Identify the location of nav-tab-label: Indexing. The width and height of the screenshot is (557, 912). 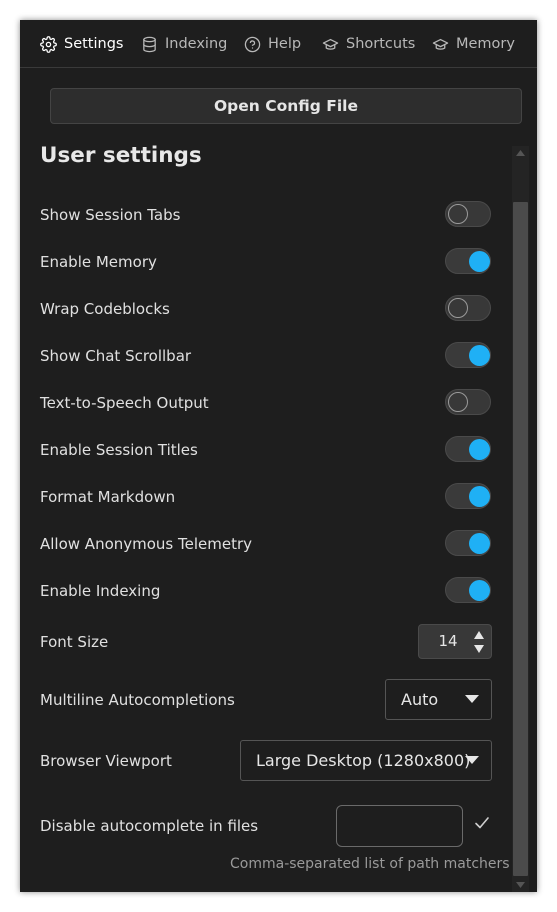
(196, 44).